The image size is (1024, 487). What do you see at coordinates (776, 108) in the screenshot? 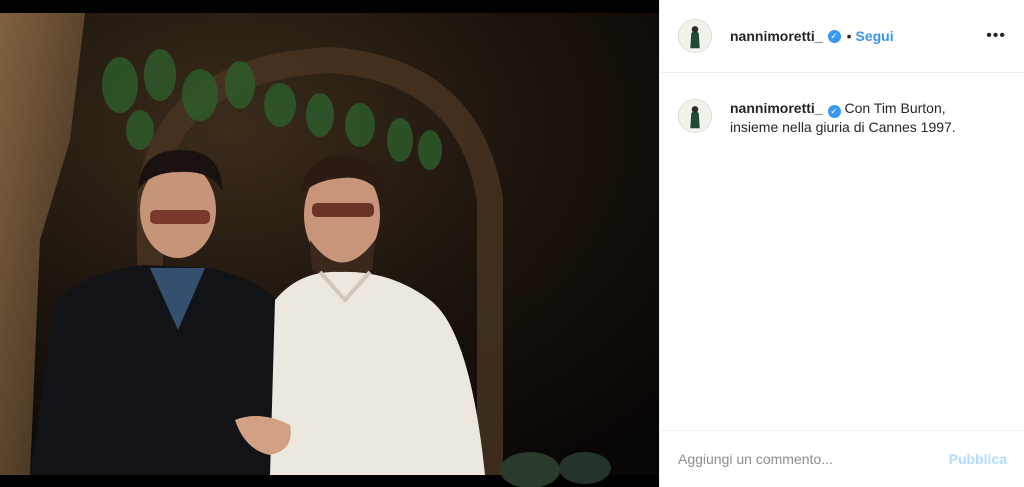
I see `caption-username: nannimoretti_` at bounding box center [776, 108].